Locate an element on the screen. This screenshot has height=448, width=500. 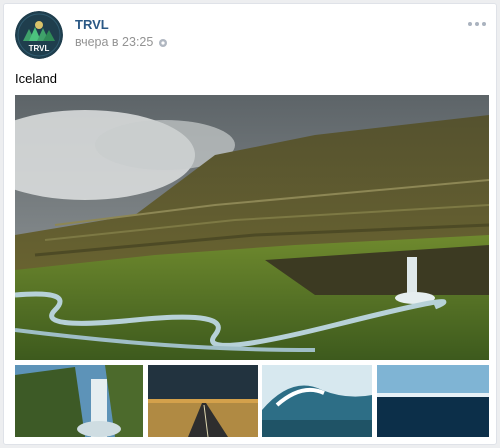
gear-icon is located at coordinates (163, 42).